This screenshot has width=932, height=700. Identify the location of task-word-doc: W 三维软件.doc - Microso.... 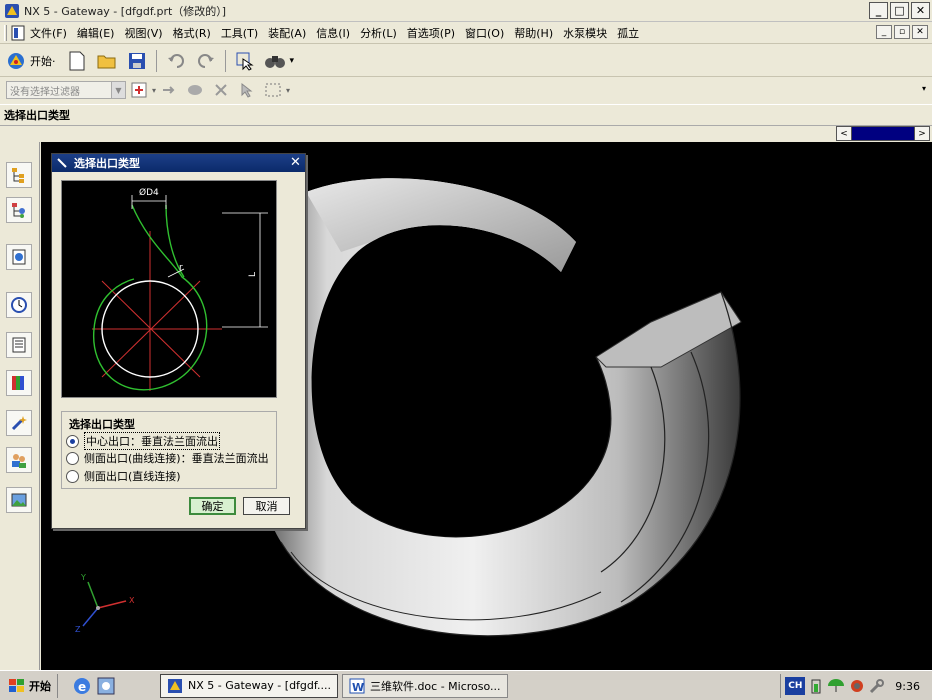
(424, 685).